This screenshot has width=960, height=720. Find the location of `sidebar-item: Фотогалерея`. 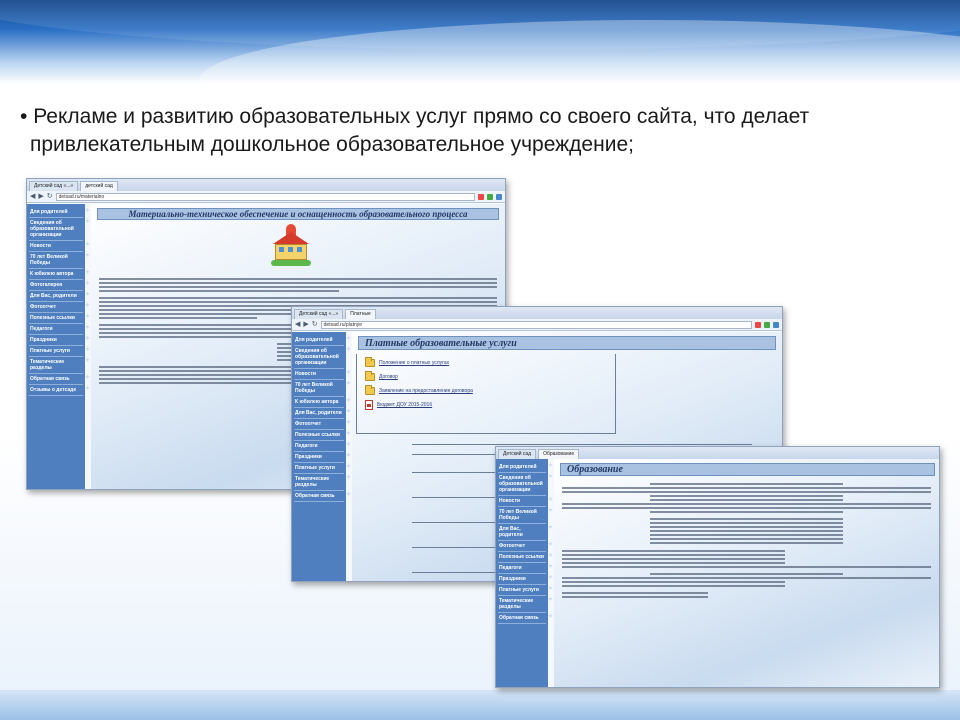

sidebar-item: Фотогалерея is located at coordinates (59, 285).